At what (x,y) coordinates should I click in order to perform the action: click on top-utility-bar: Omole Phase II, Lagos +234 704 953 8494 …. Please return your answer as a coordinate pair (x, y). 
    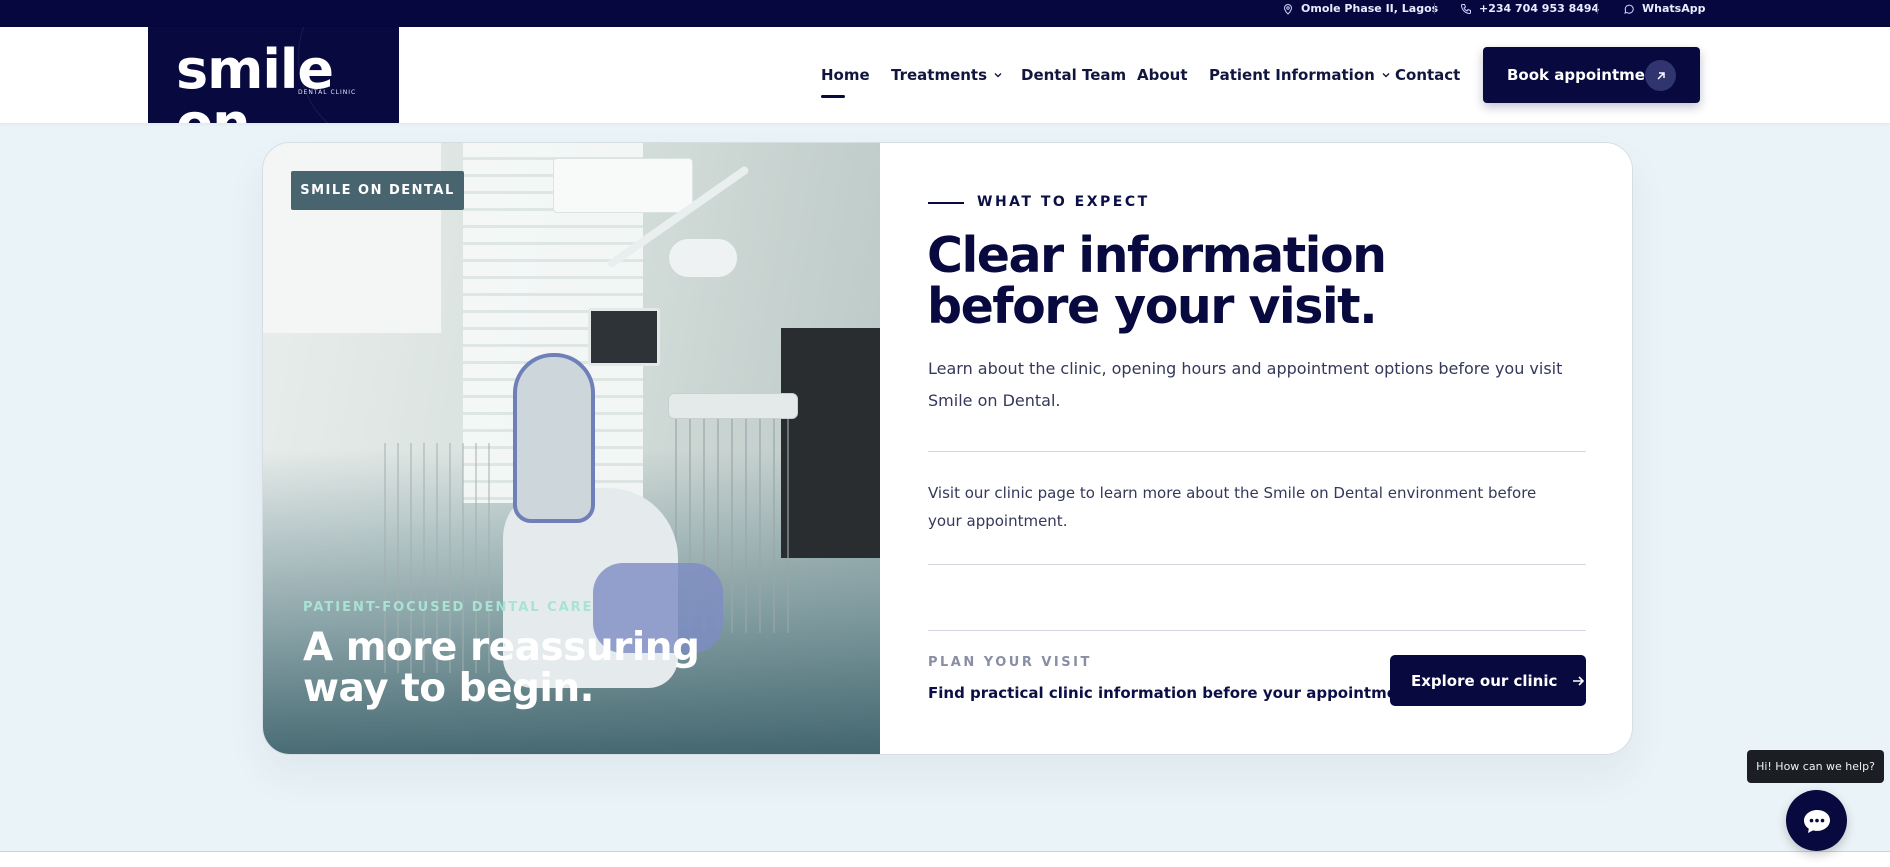
    Looking at the image, I should click on (945, 13).